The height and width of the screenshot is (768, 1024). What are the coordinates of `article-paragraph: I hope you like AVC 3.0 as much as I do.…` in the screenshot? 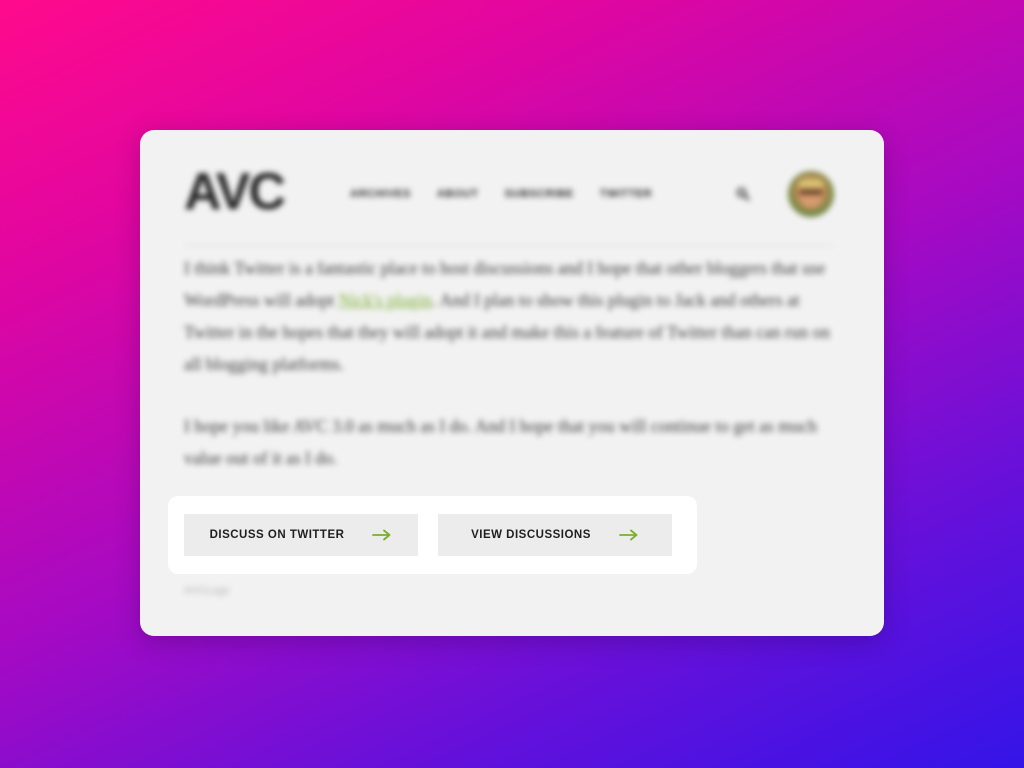 It's located at (500, 442).